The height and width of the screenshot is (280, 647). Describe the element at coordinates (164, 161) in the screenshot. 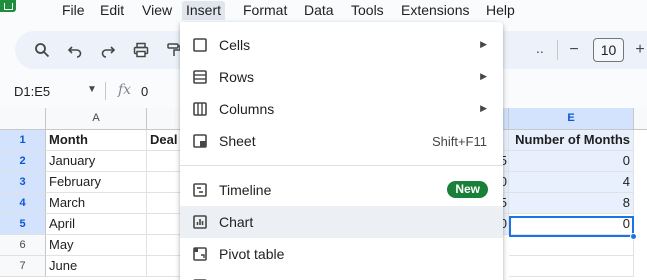

I see `cell-b2` at that location.